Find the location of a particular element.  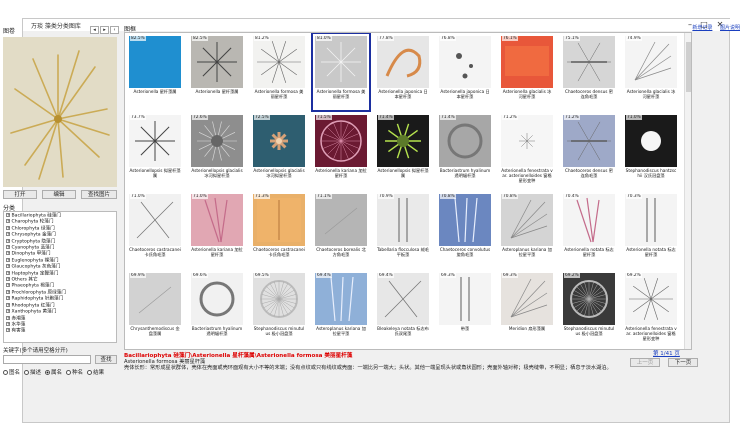

radio-option: 属名 is located at coordinates (53, 372).